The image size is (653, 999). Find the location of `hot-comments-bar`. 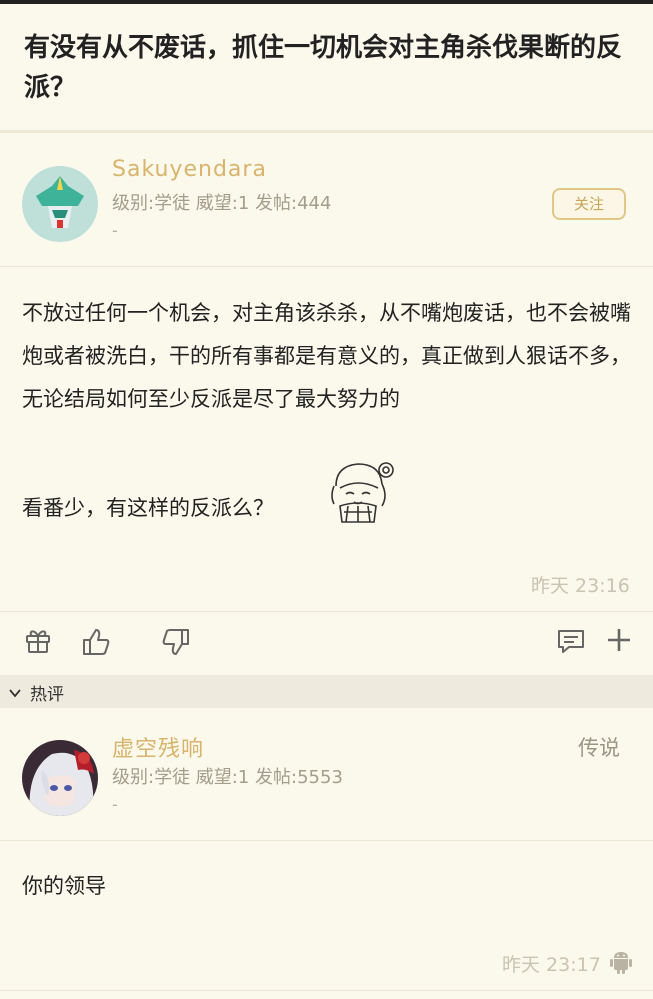

hot-comments-bar is located at coordinates (326, 691).